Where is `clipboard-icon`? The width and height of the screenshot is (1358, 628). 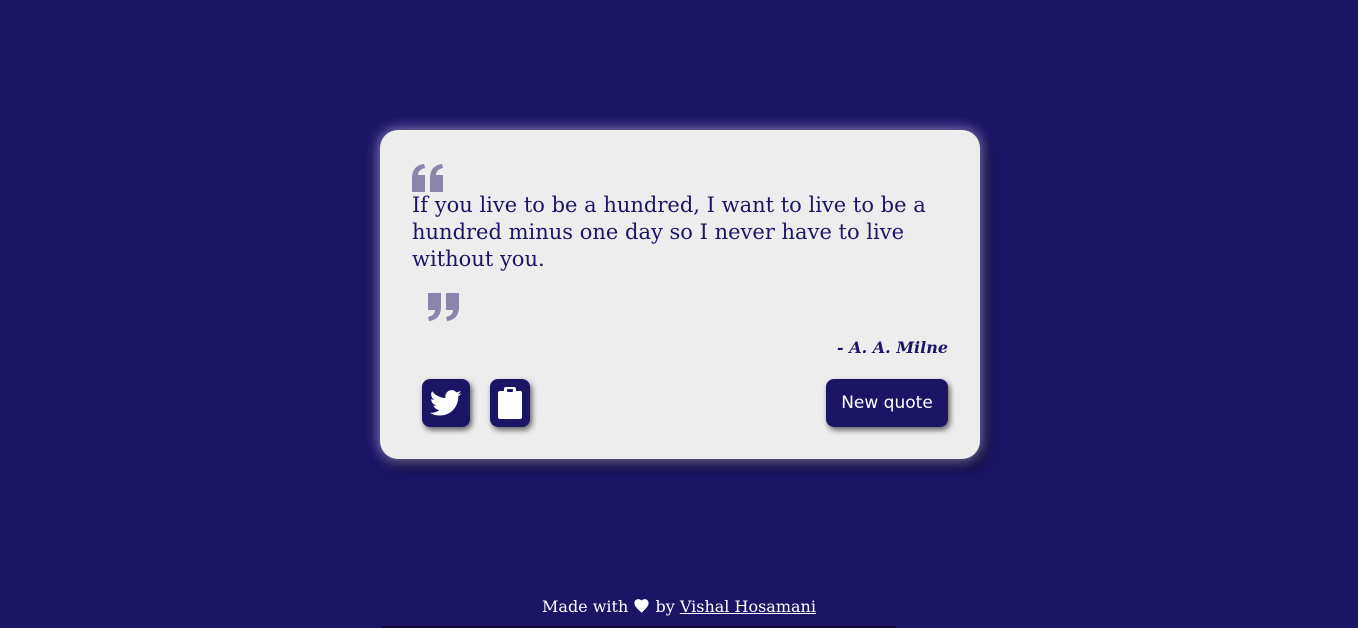 clipboard-icon is located at coordinates (510, 403).